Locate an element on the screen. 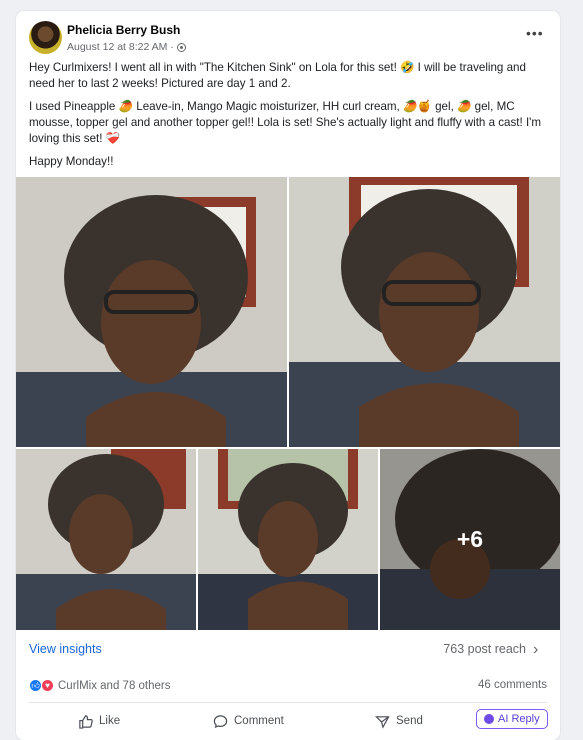  reactions-summary: 👍︎ ♥ CurlMix and 78 others is located at coordinates (100, 685).